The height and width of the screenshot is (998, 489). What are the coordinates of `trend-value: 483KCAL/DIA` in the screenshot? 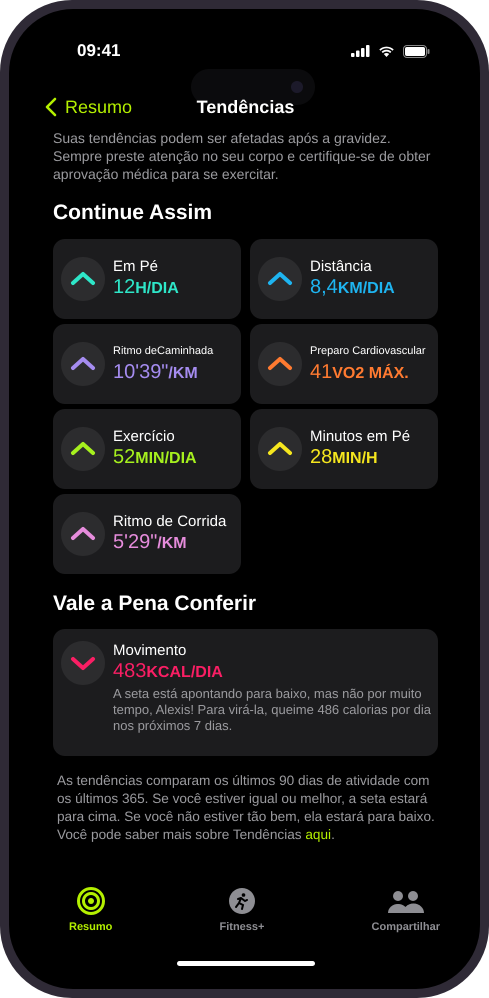 It's located at (168, 672).